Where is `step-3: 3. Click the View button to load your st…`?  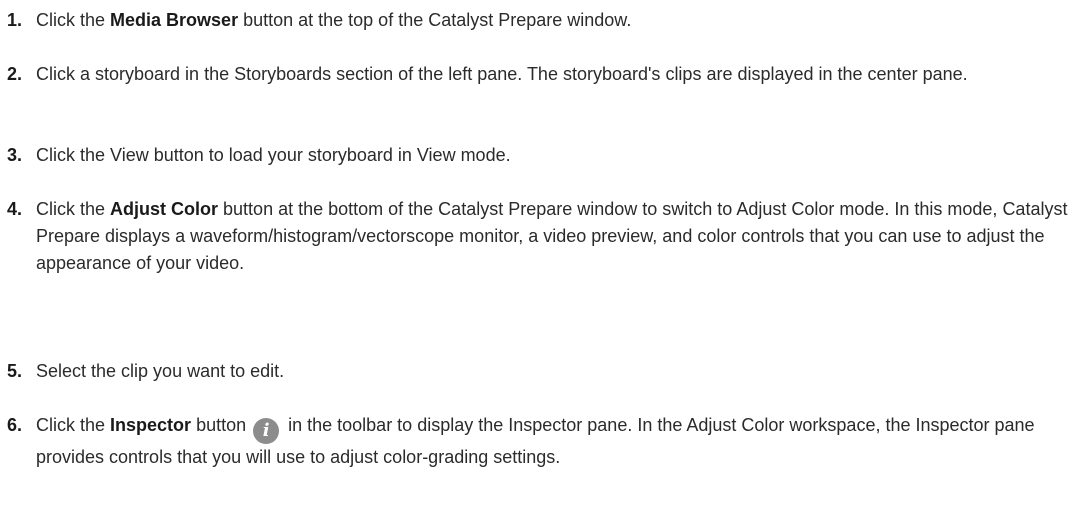 step-3: 3. Click the View button to load your st… is located at coordinates (535, 155).